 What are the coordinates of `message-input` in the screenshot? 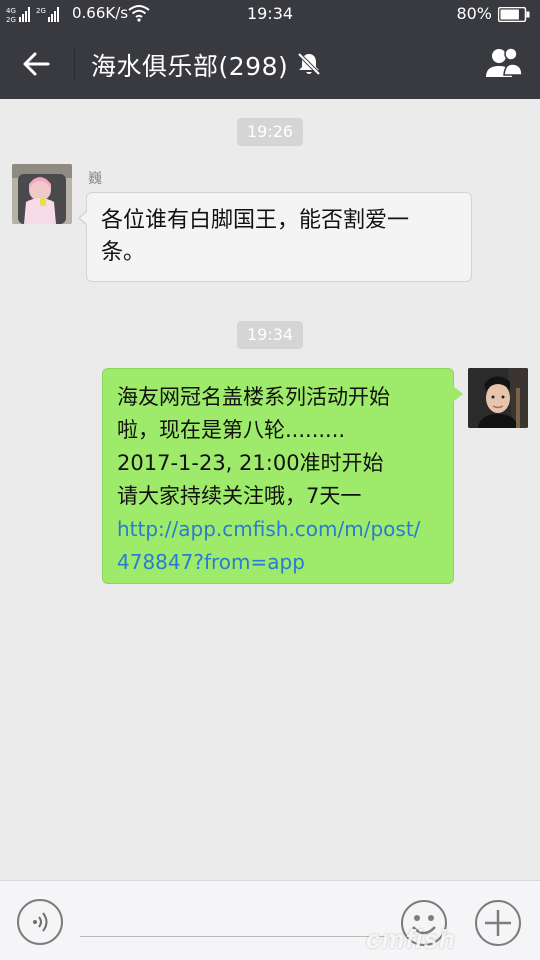 It's located at (235, 936).